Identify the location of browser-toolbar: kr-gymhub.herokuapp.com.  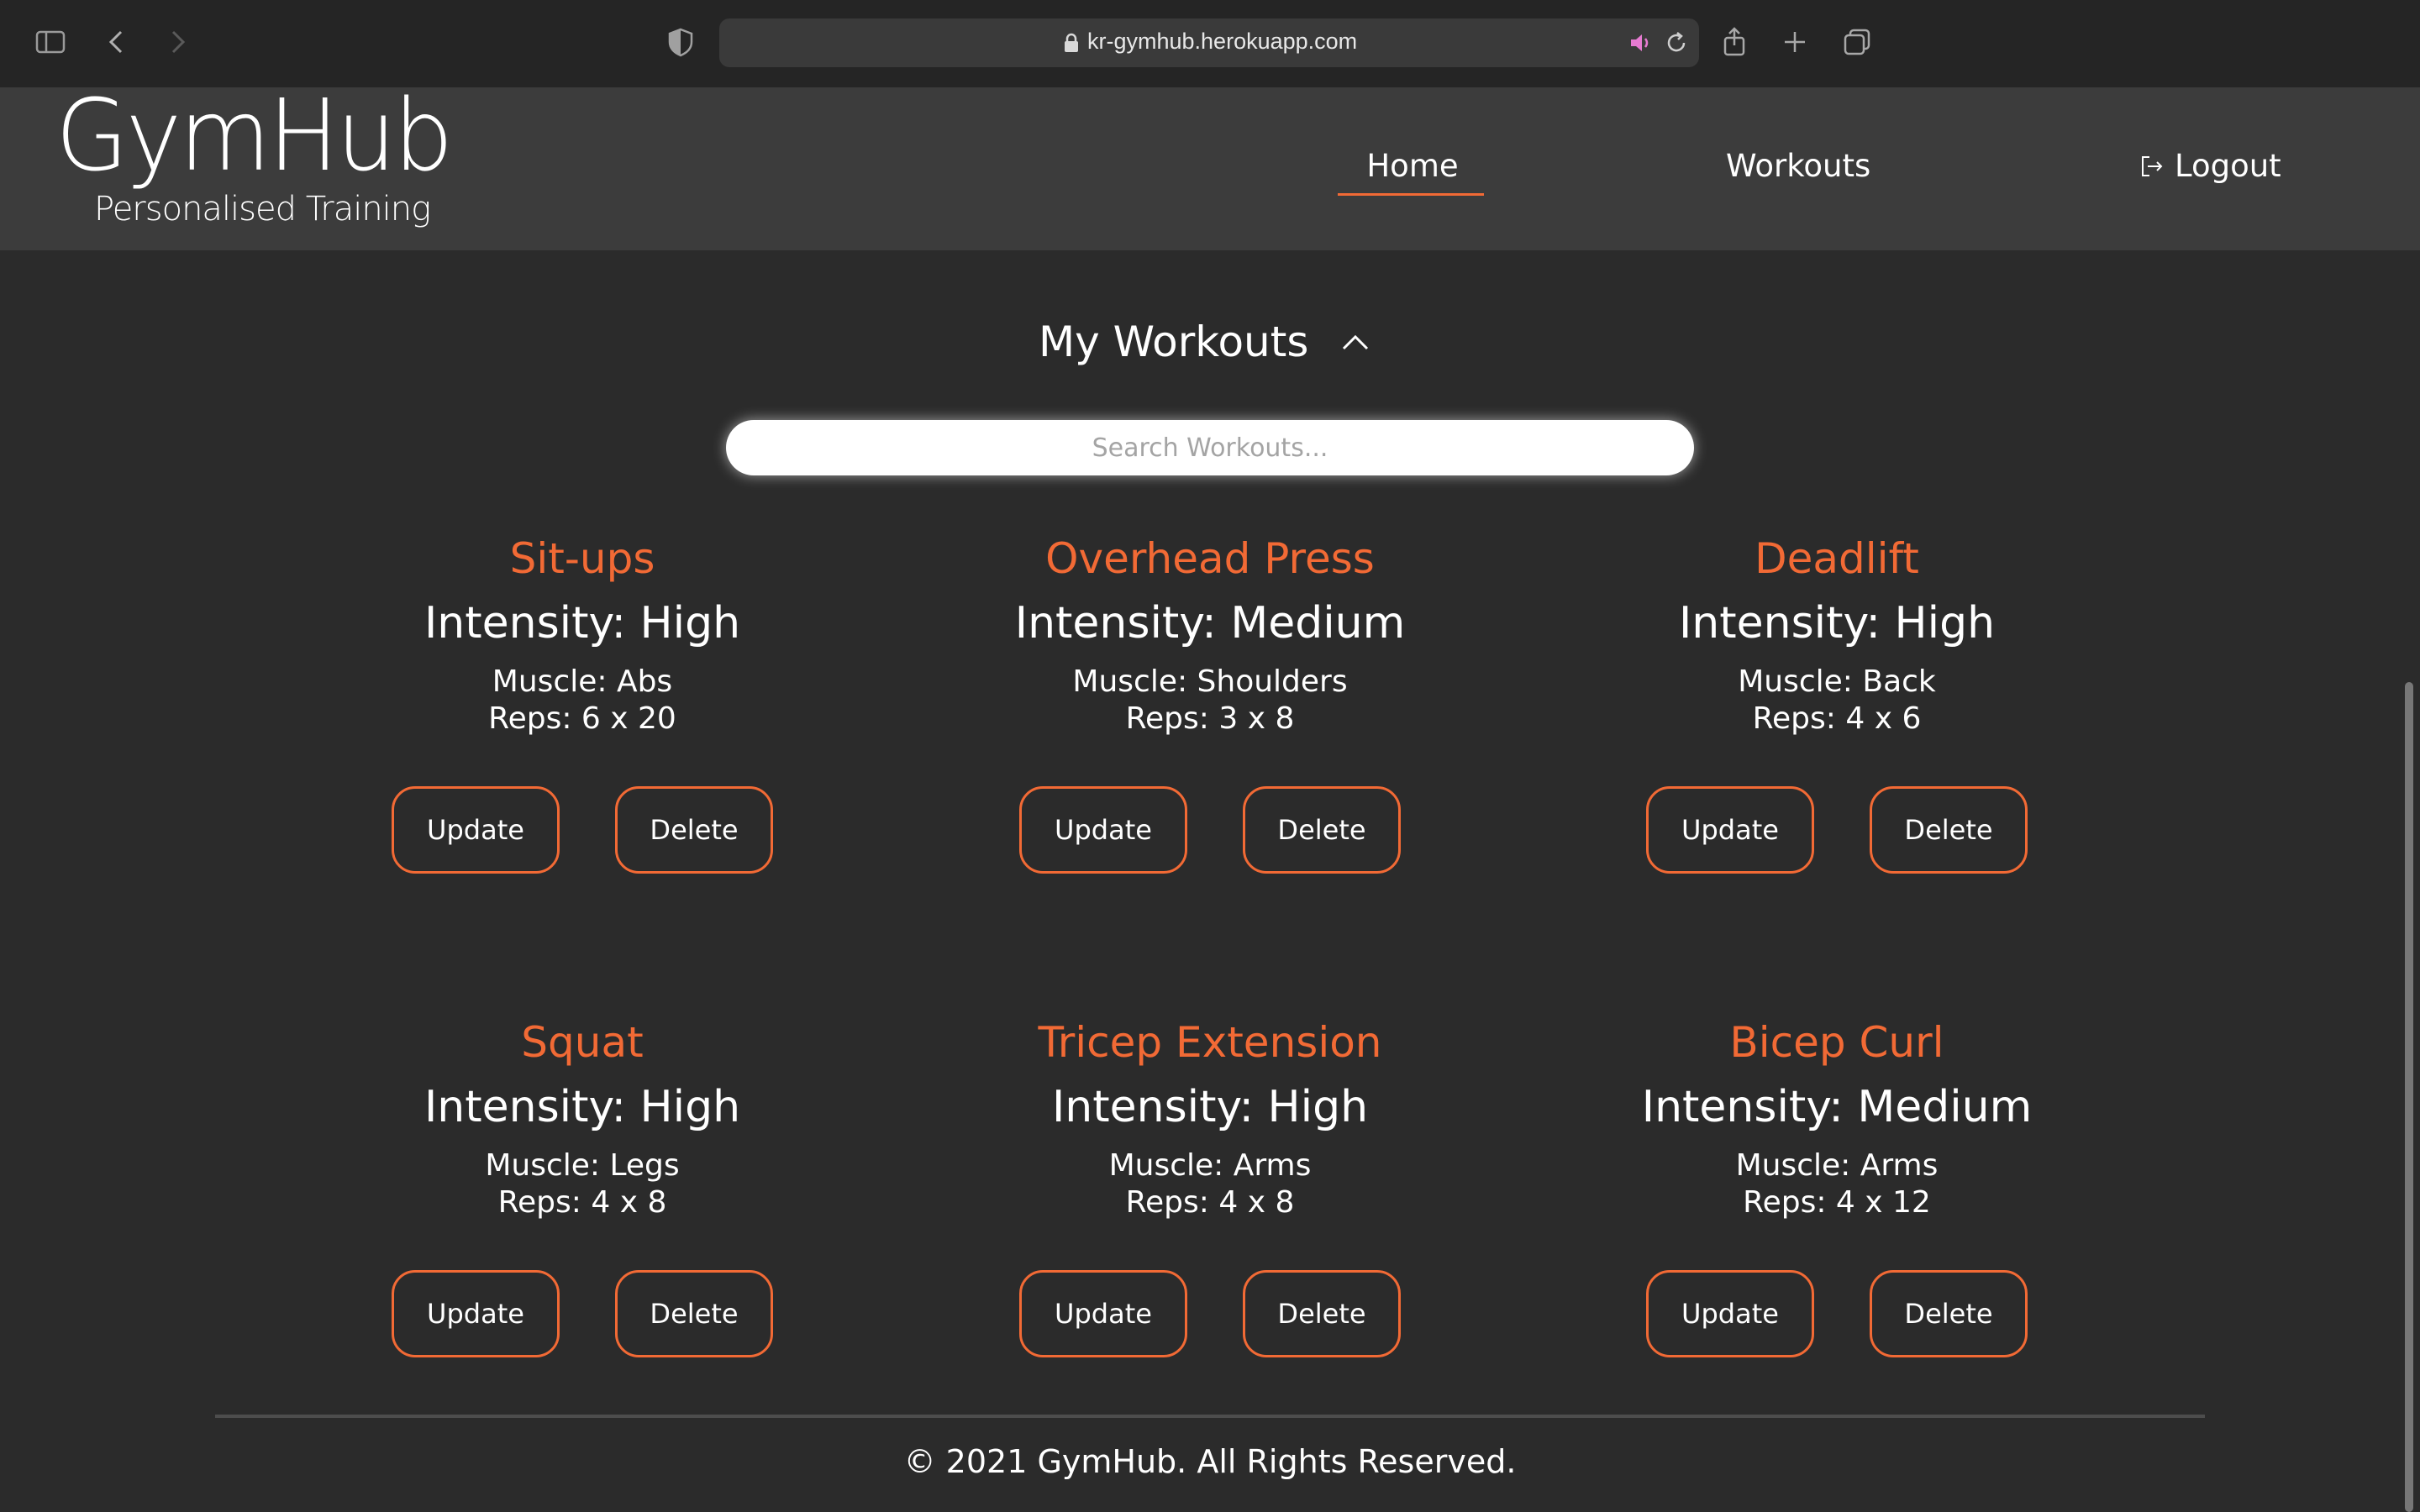
(1210, 44).